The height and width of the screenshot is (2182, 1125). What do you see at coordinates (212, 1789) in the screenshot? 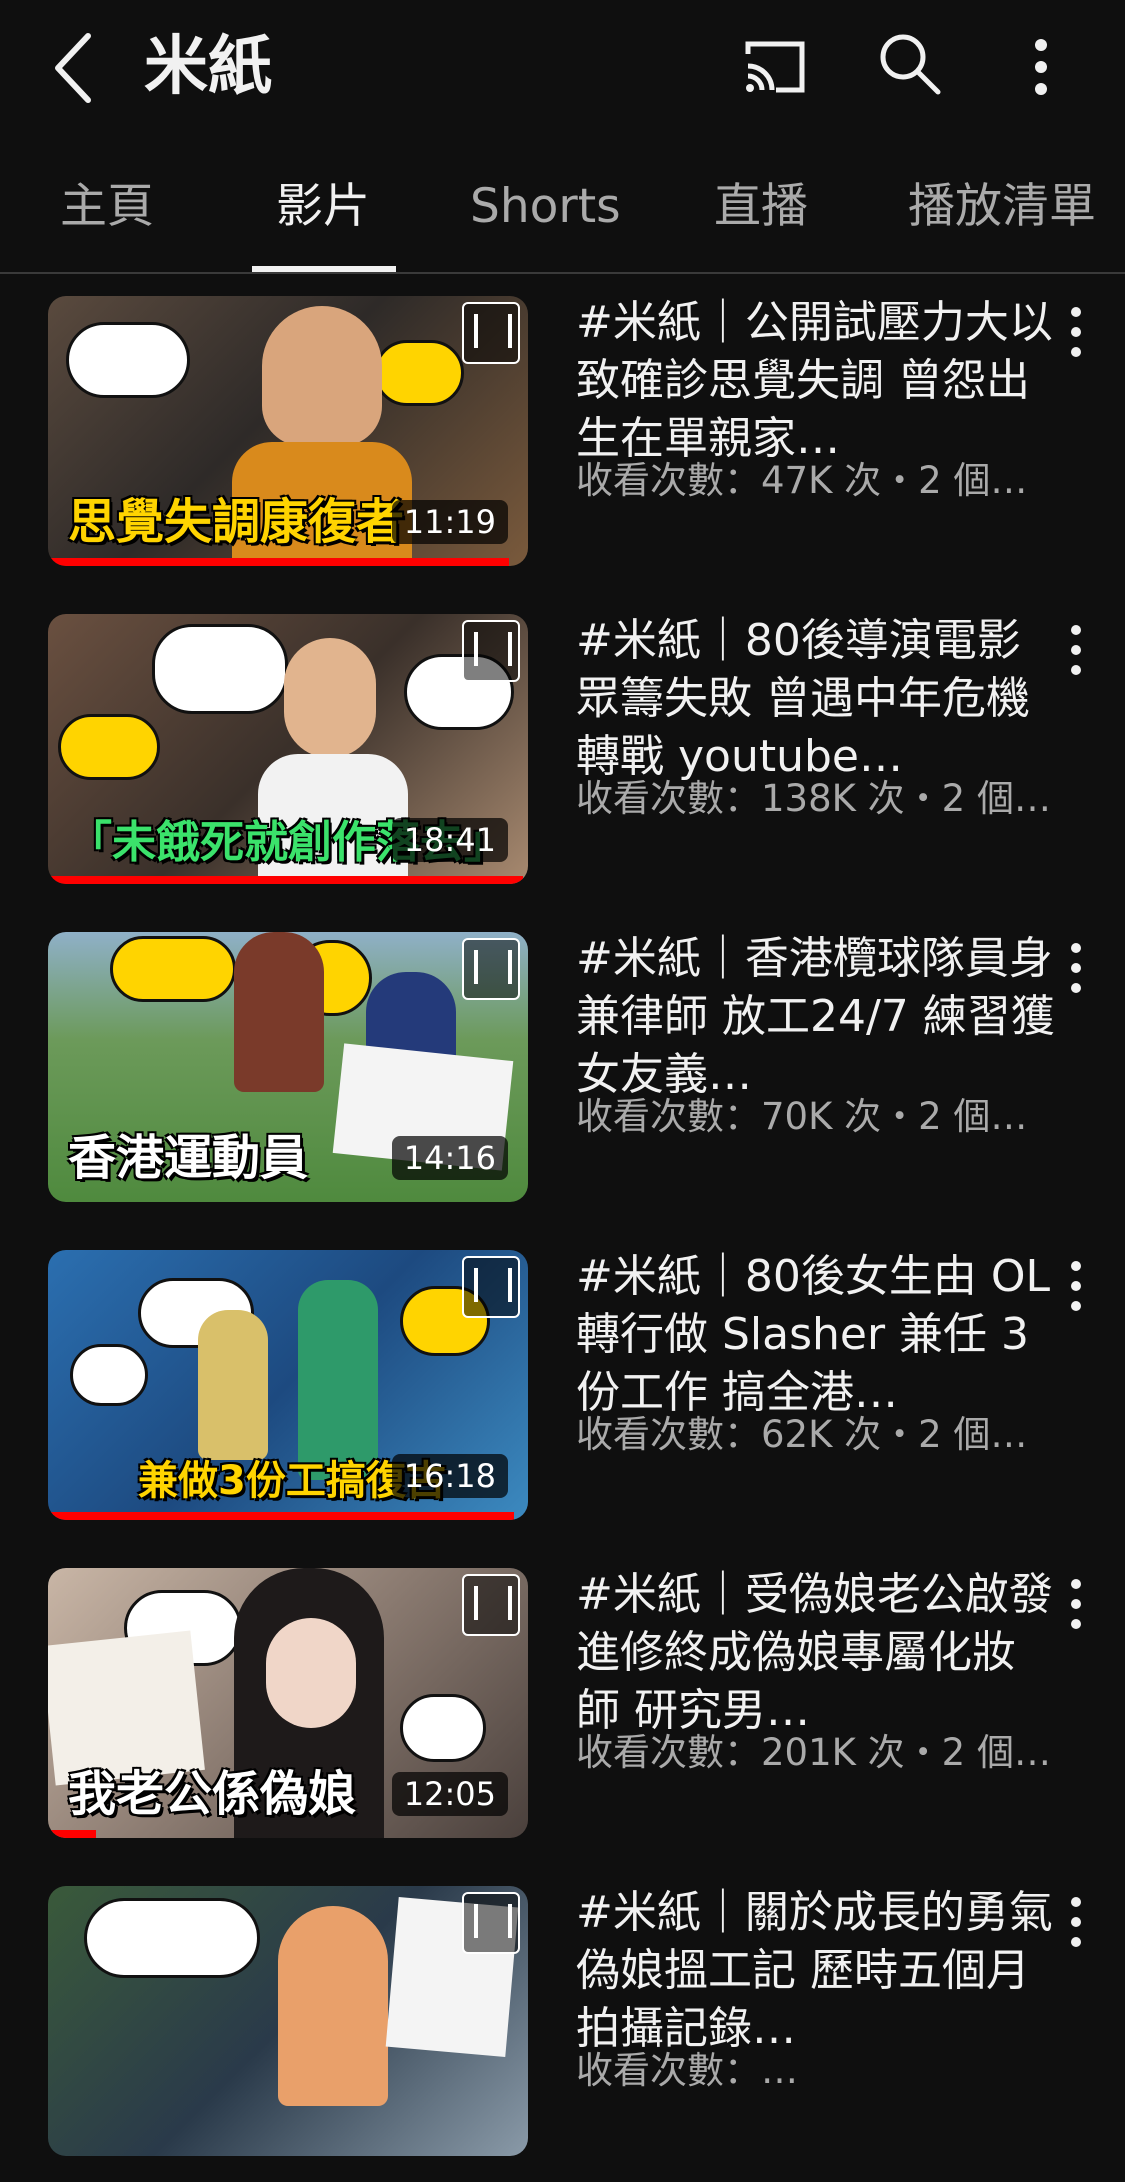
I see `thumbnail-banner: 我老公係偽娘` at bounding box center [212, 1789].